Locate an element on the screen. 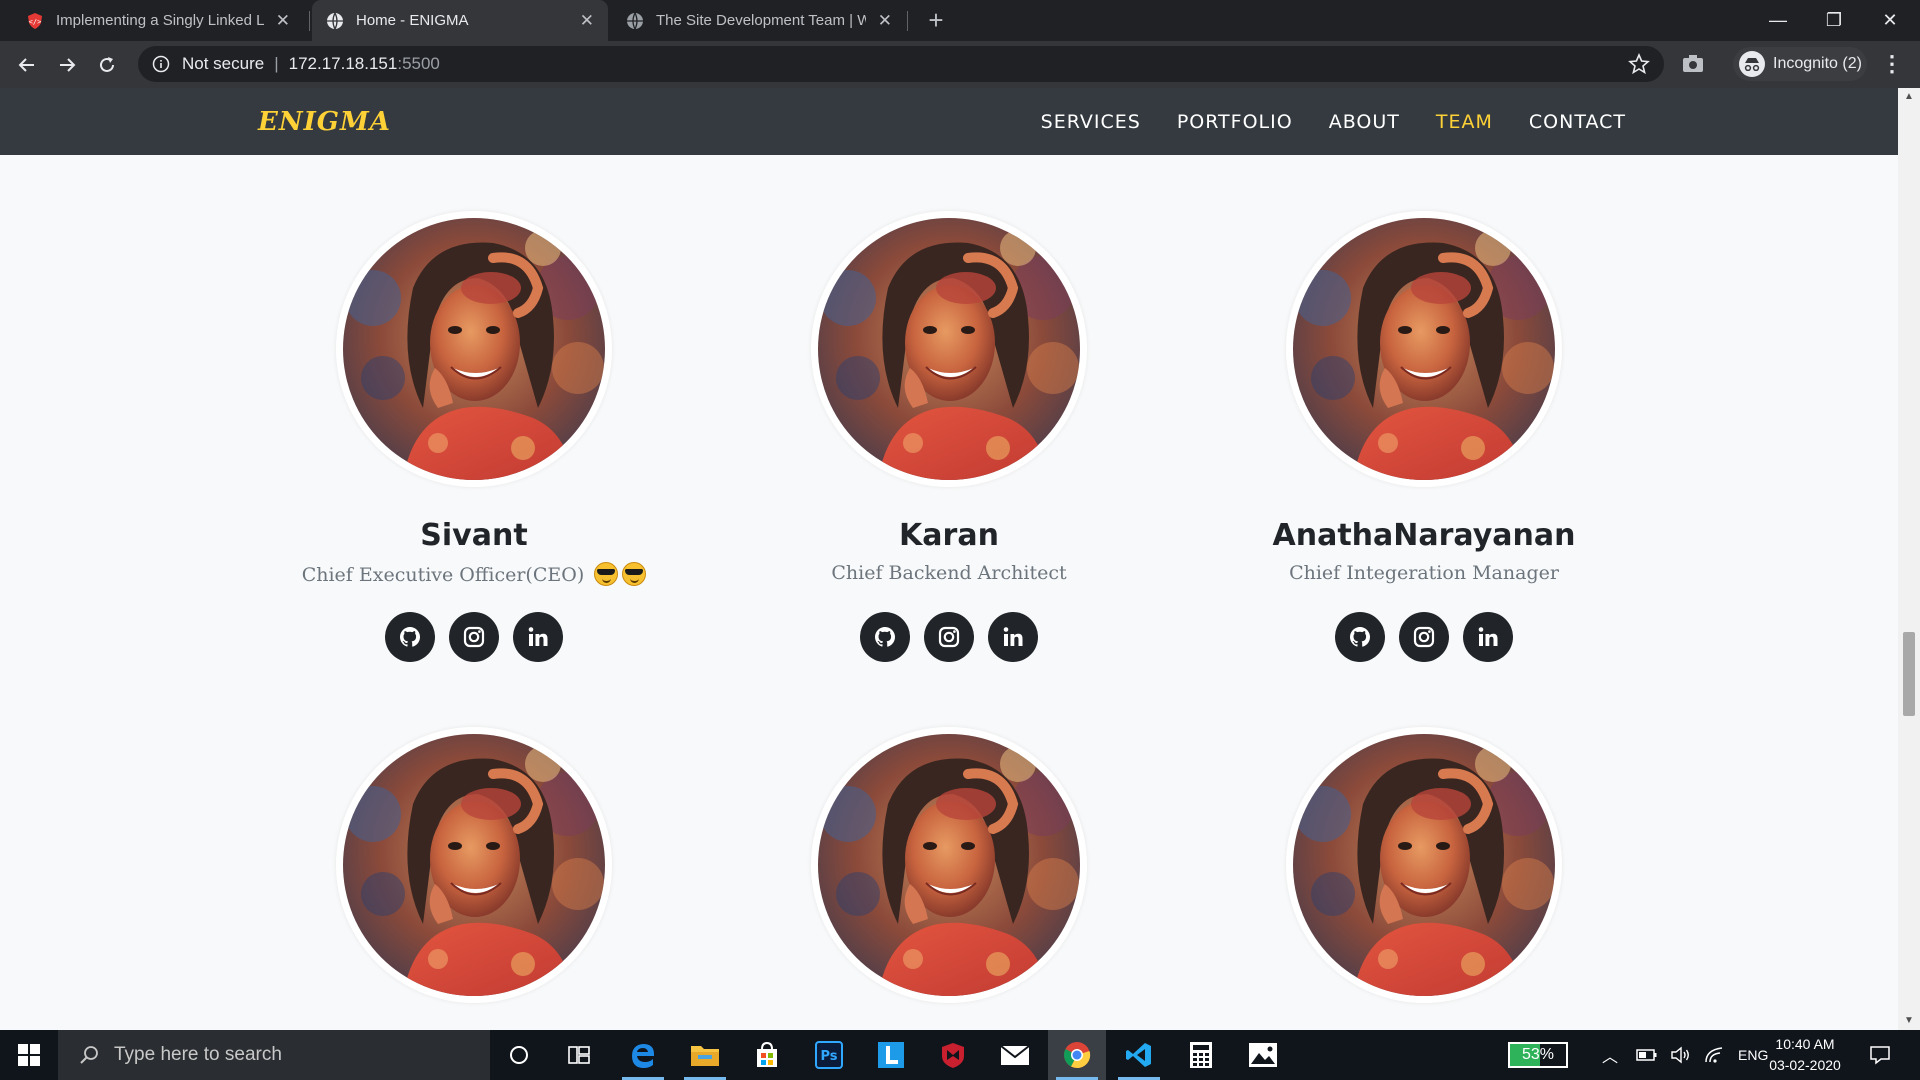 The image size is (1920, 1080). task-view-icon is located at coordinates (579, 1055).